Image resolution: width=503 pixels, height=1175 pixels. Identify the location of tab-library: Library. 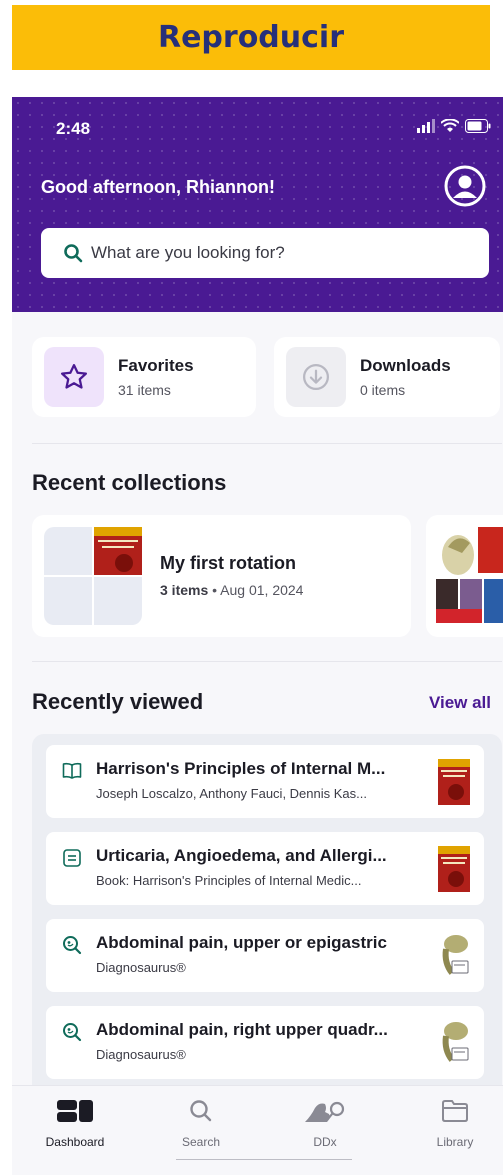
(455, 1123).